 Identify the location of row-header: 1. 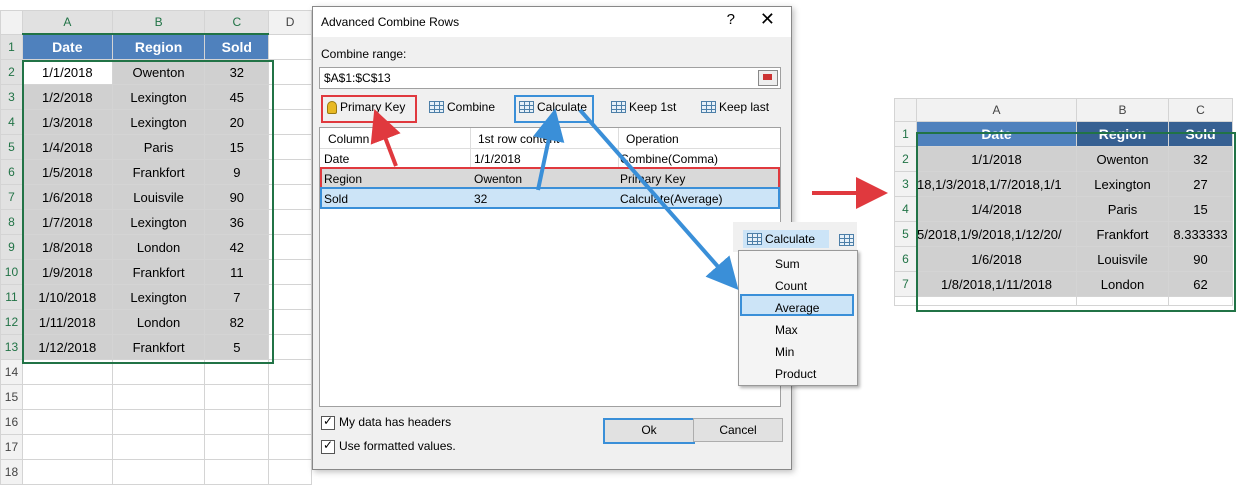
(11, 46).